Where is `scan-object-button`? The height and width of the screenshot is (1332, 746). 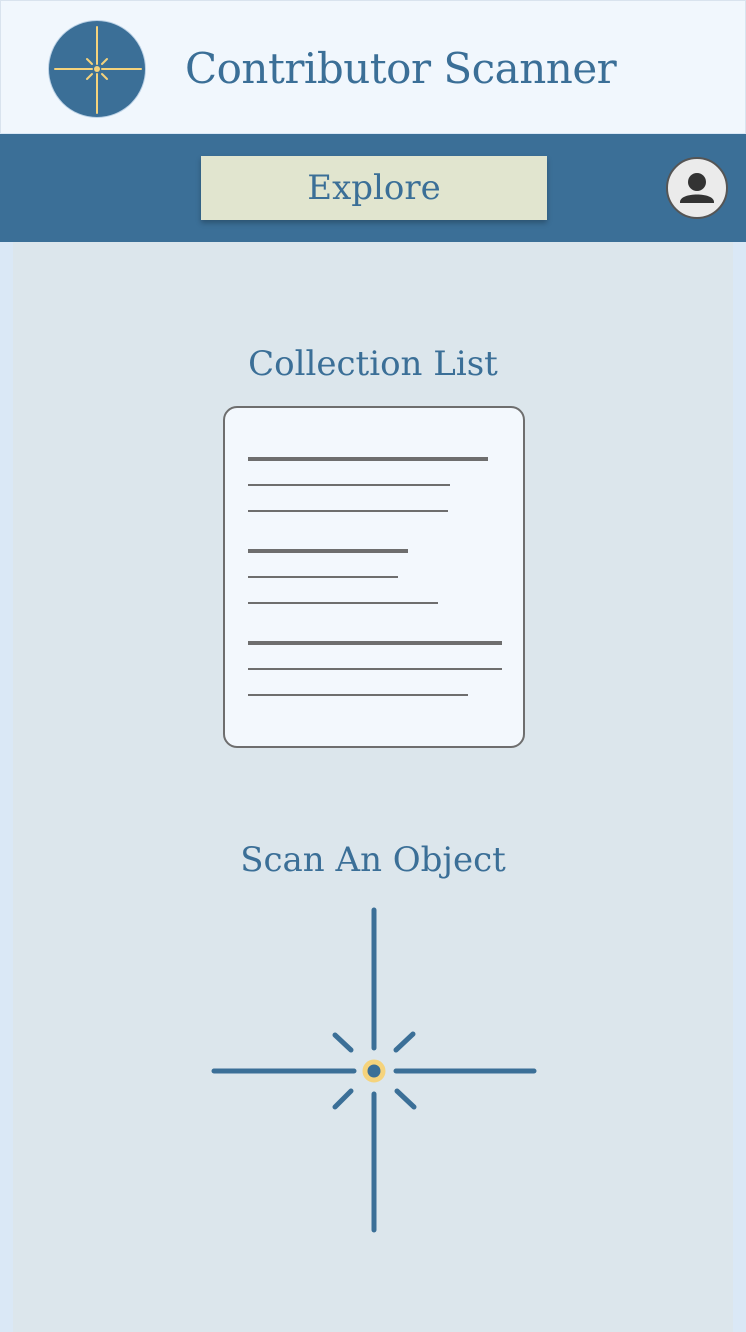
scan-object-button is located at coordinates (373, 1069).